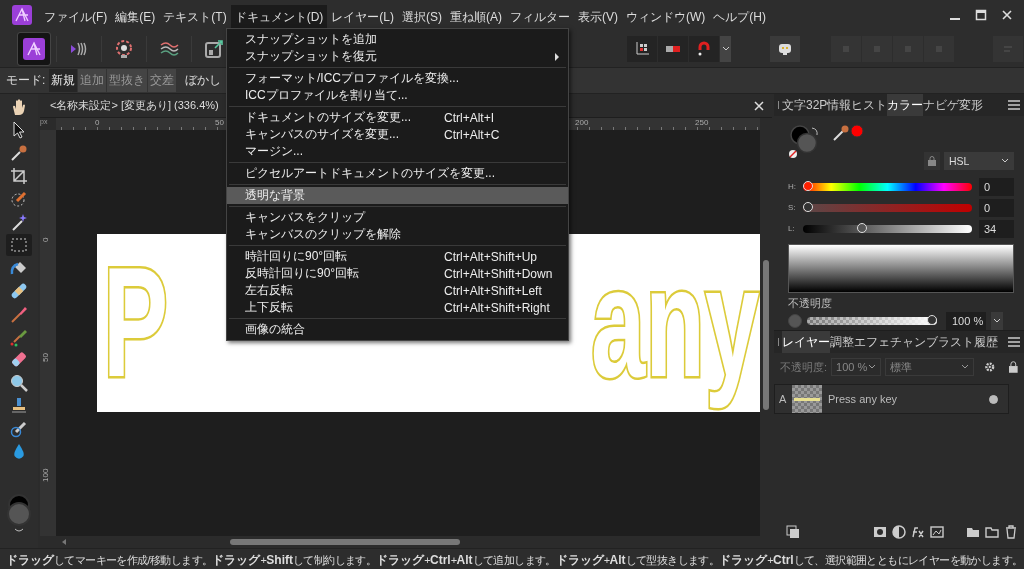  What do you see at coordinates (856, 367) in the screenshot?
I see `opacity-select: 100 %` at bounding box center [856, 367].